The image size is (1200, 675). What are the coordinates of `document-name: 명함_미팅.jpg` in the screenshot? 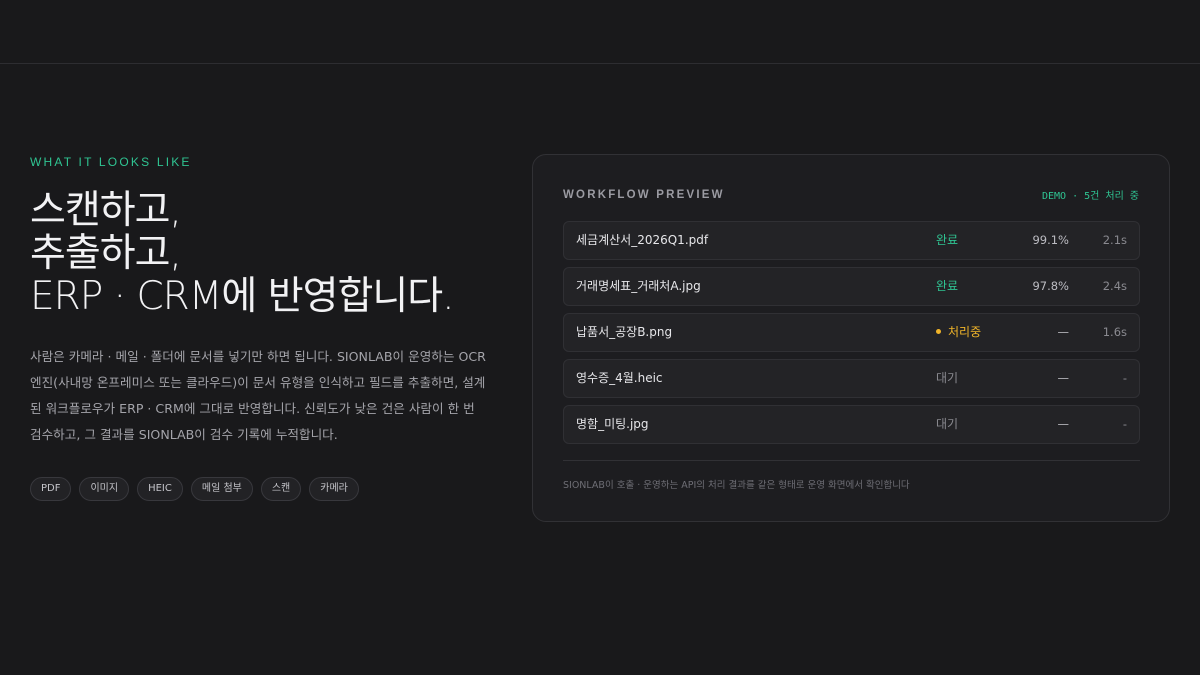 It's located at (612, 424).